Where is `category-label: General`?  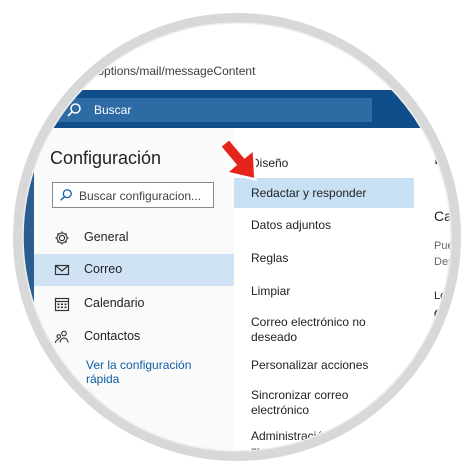
category-label: General is located at coordinates (106, 237).